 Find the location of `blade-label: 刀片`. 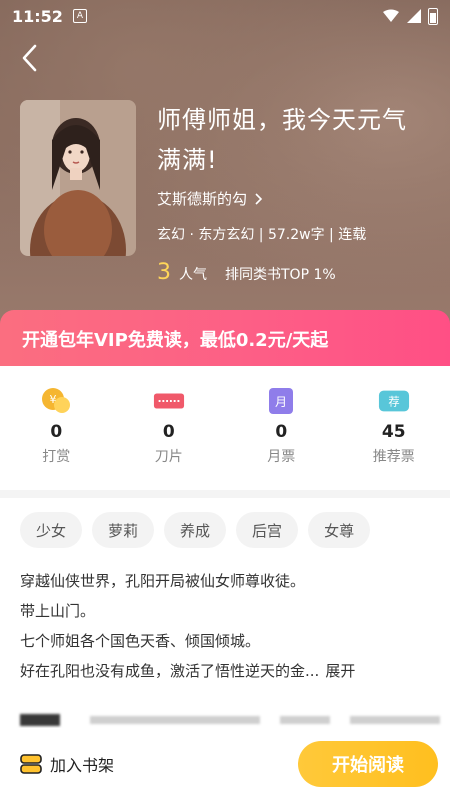

blade-label: 刀片 is located at coordinates (168, 457).